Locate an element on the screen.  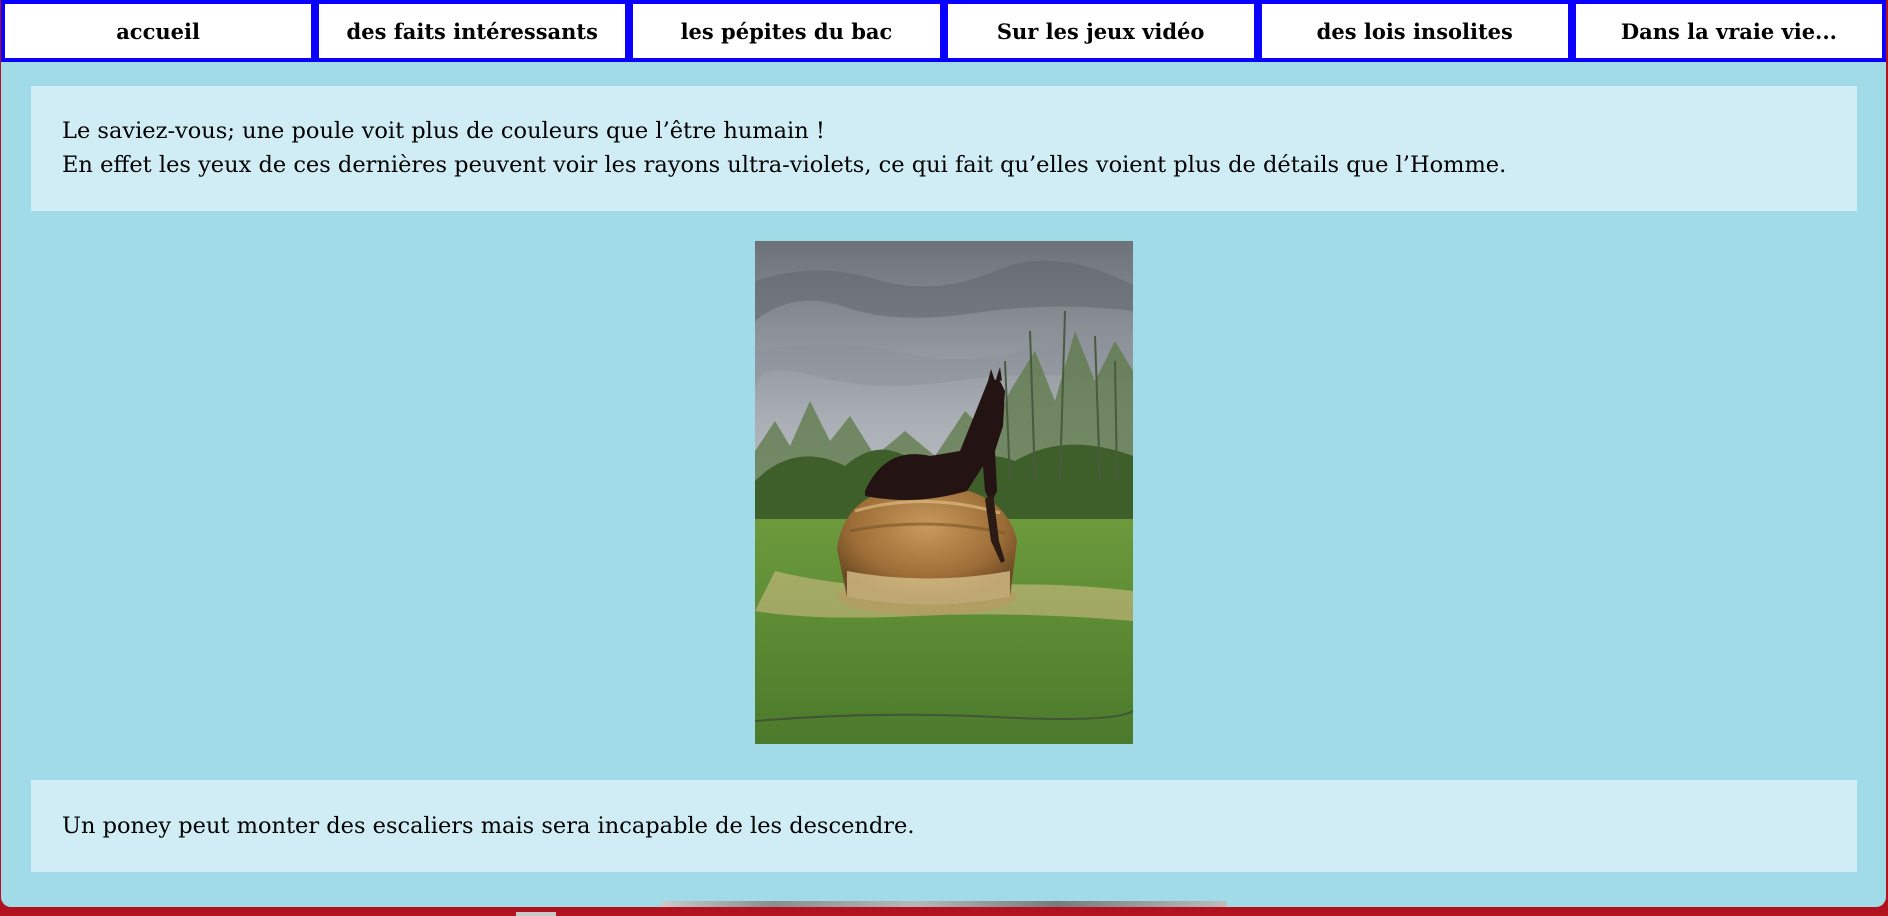
nav-item-faits-interessants: des faits intéressants is located at coordinates (472, 31).